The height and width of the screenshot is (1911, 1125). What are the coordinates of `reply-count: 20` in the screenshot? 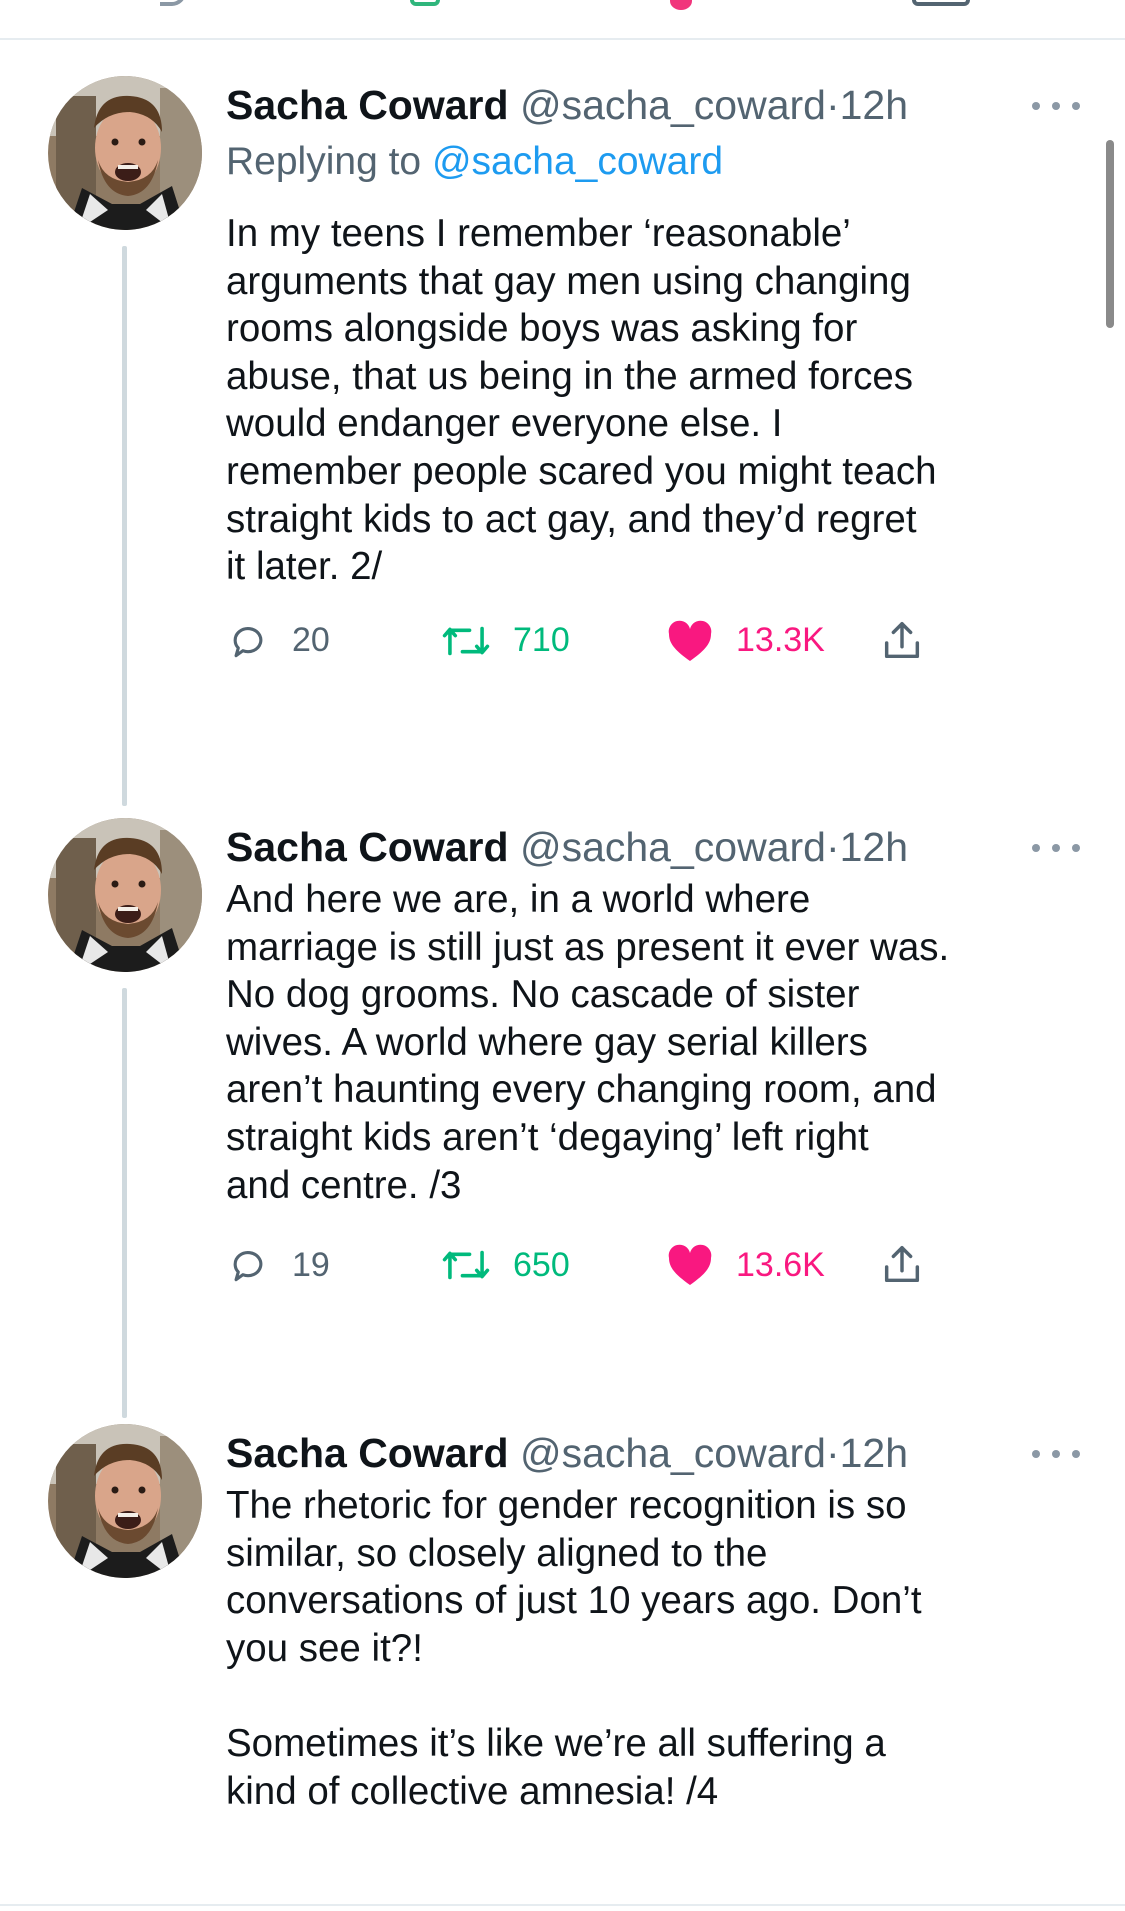 It's located at (311, 640).